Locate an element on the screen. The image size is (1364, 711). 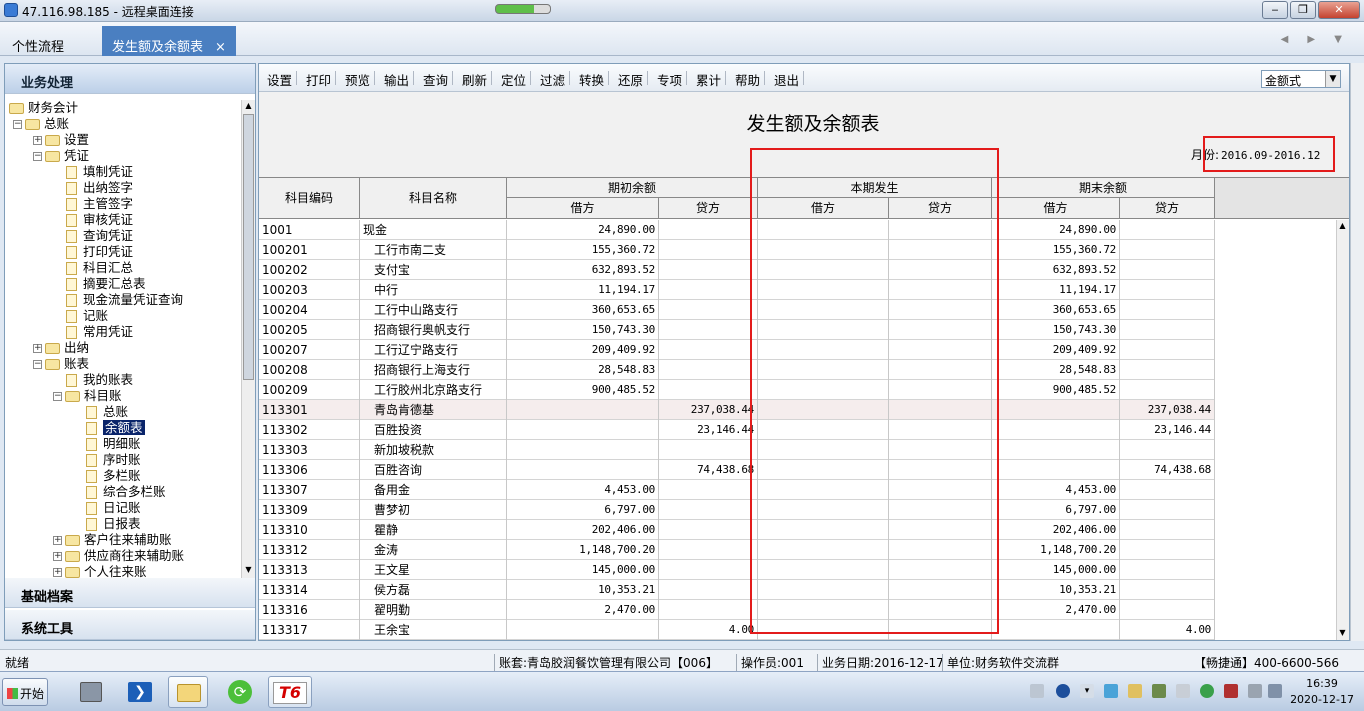
table-row: 1001 现金 24,890.00 24,890.00 is located at coordinates (737, 230).